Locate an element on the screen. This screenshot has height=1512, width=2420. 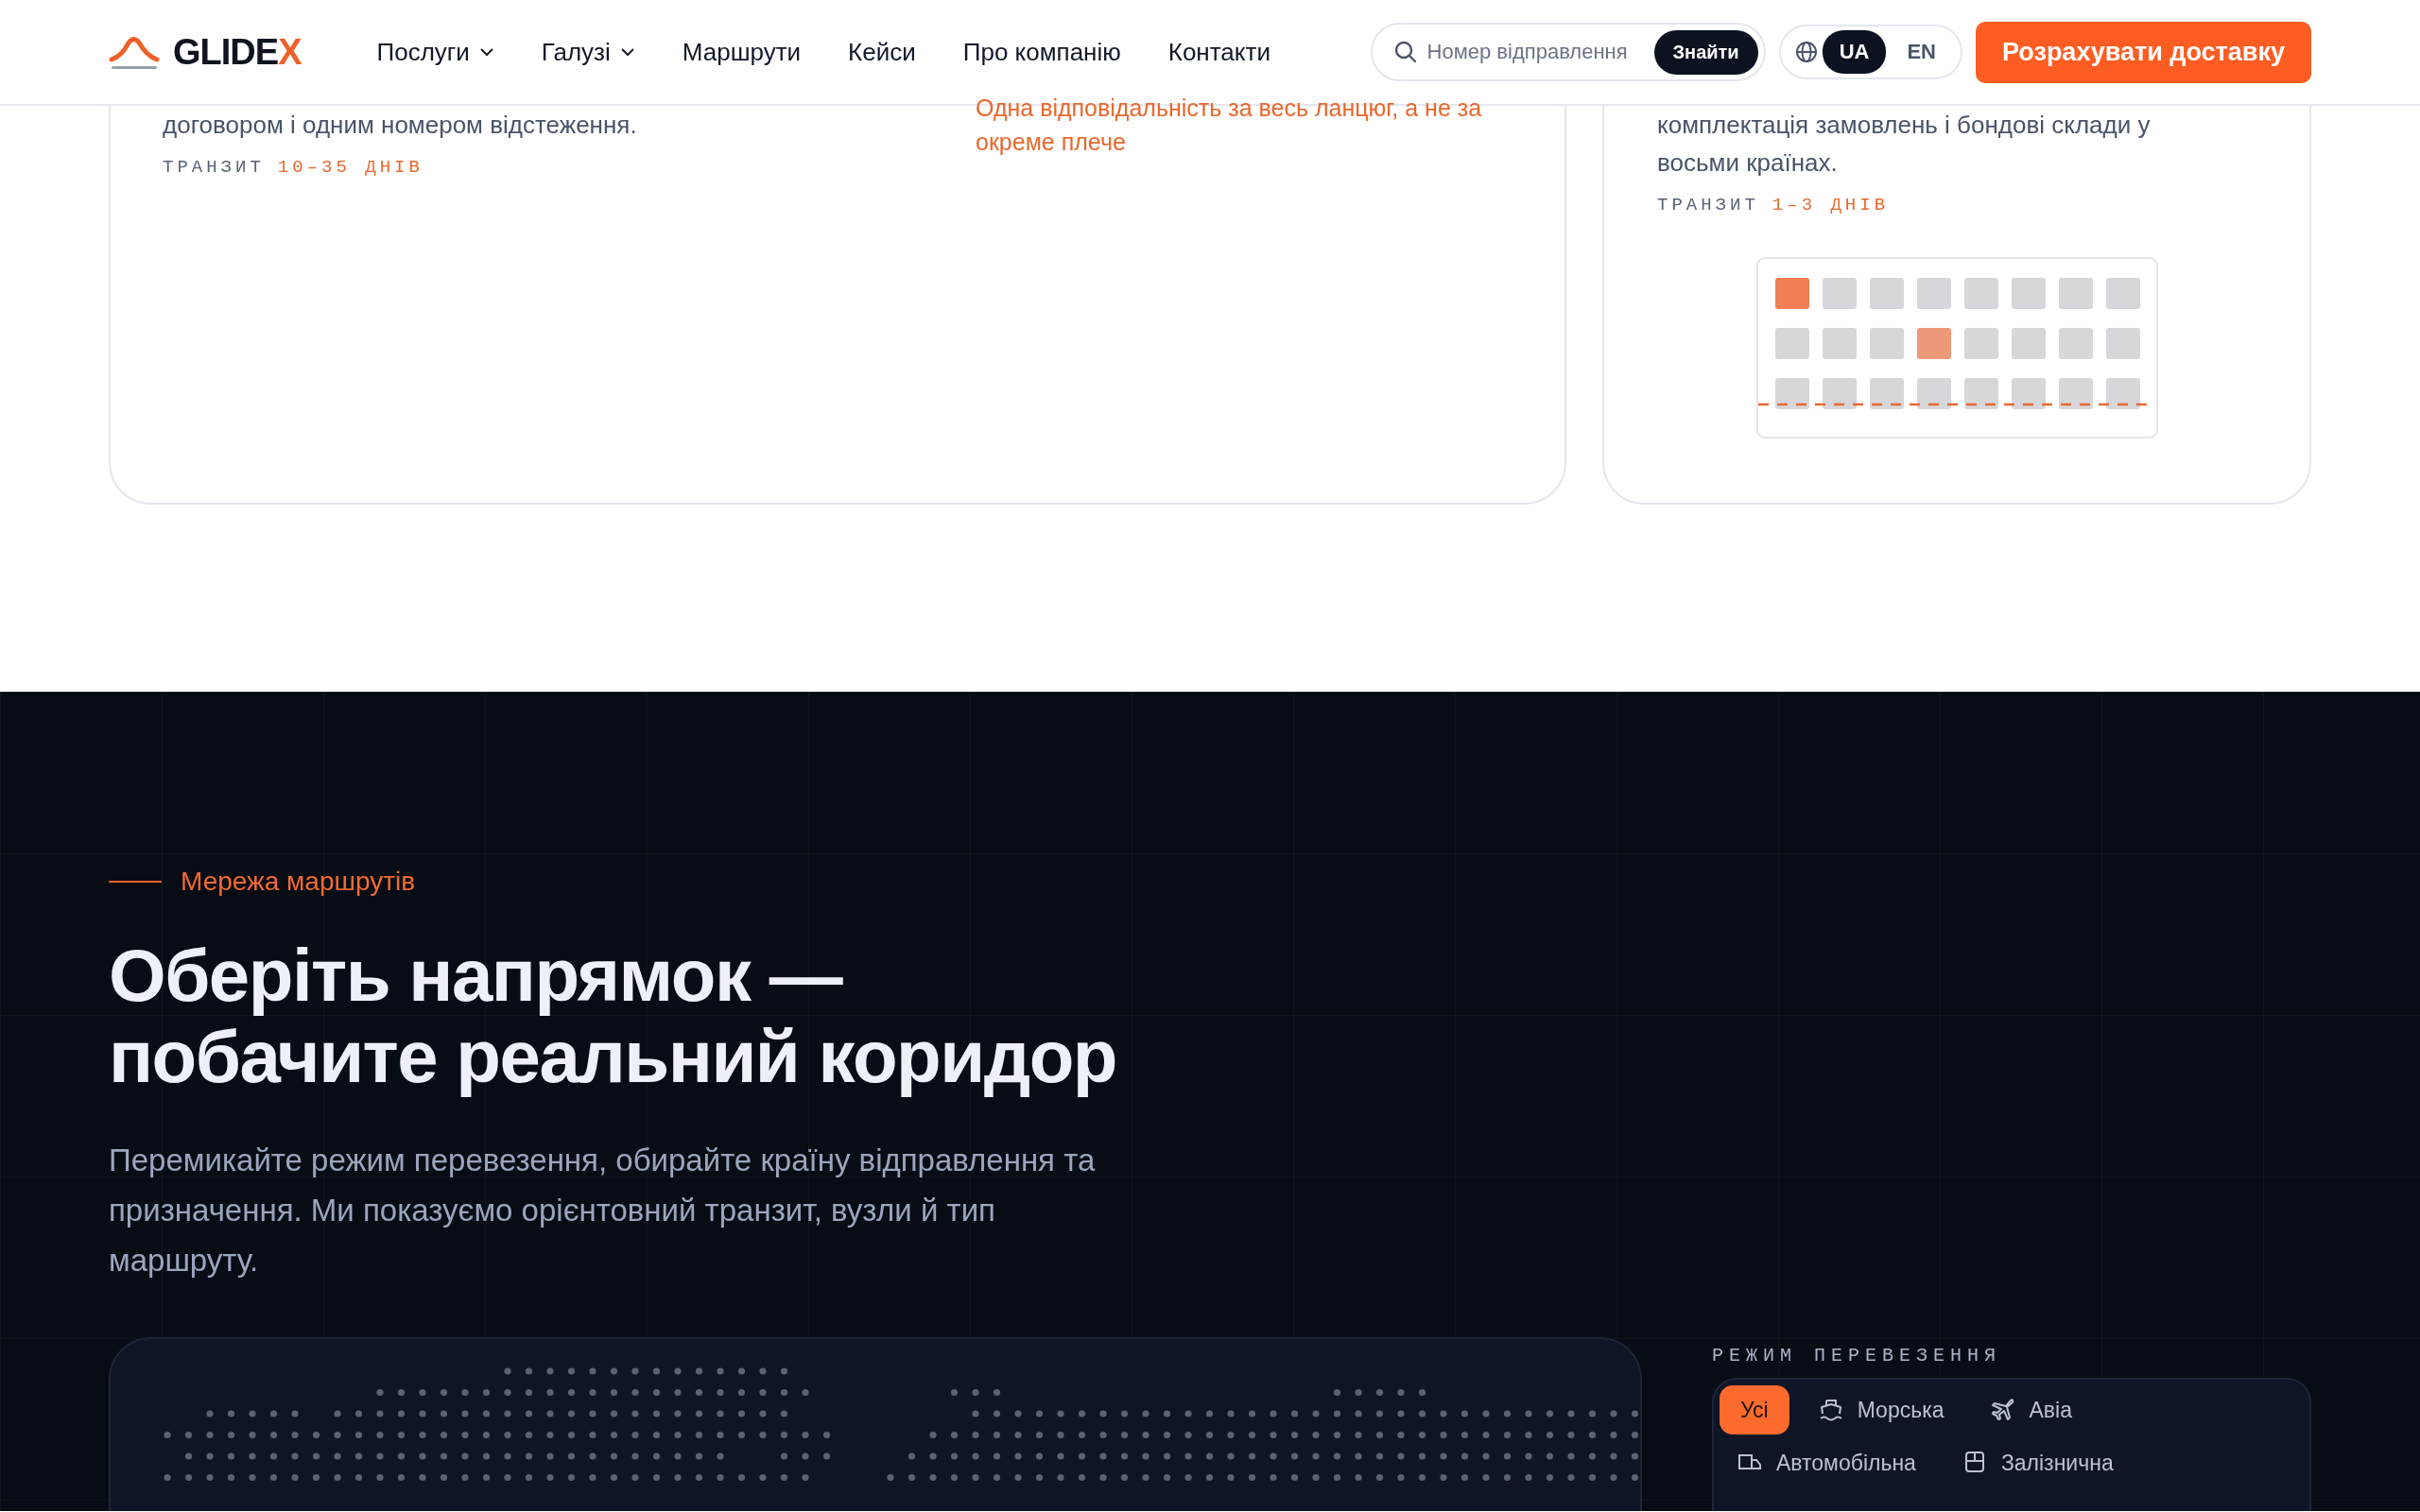
nav-link: Маршрути is located at coordinates (742, 52).